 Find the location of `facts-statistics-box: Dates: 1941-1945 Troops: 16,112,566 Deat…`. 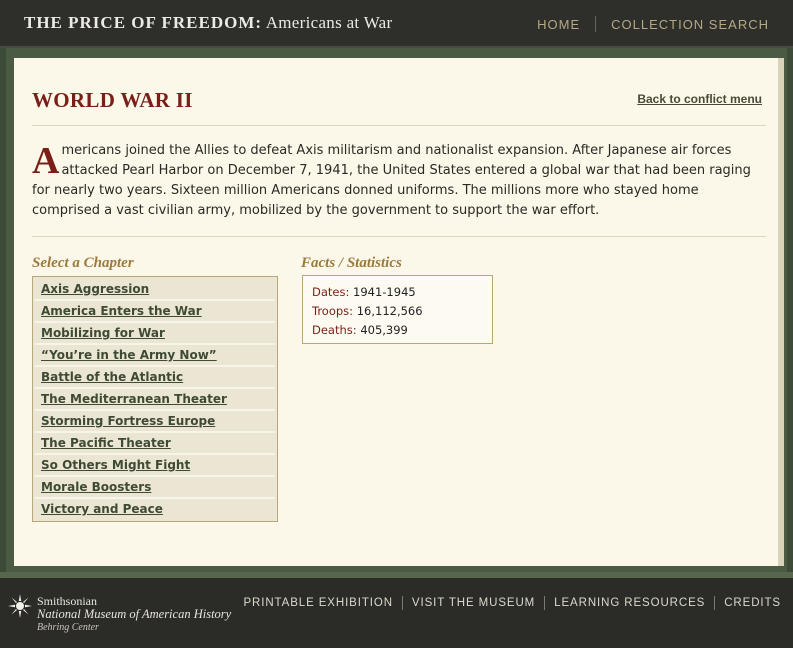

facts-statistics-box: Dates: 1941-1945 Troops: 16,112,566 Deat… is located at coordinates (397, 309).